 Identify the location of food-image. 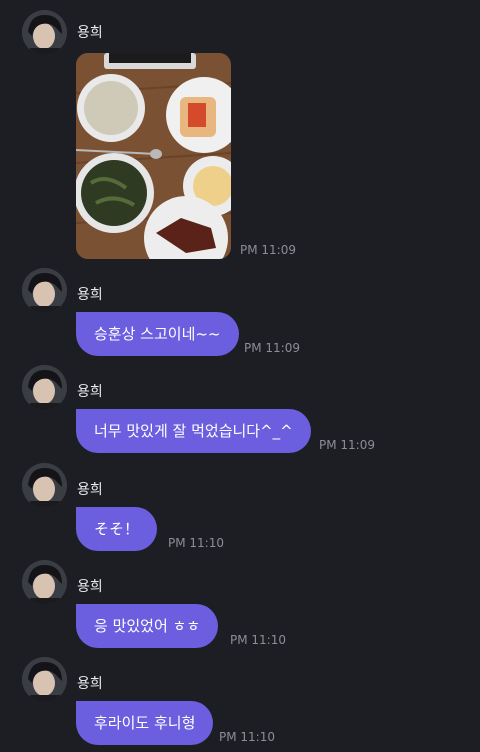
(153, 156).